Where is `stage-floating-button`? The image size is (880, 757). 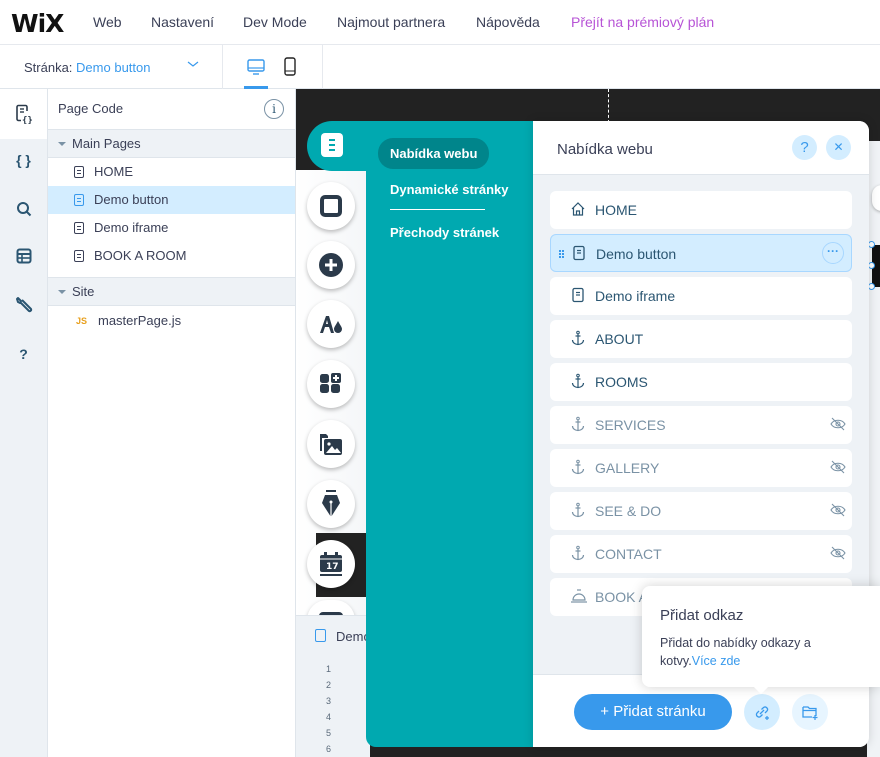
stage-floating-button is located at coordinates (876, 198).